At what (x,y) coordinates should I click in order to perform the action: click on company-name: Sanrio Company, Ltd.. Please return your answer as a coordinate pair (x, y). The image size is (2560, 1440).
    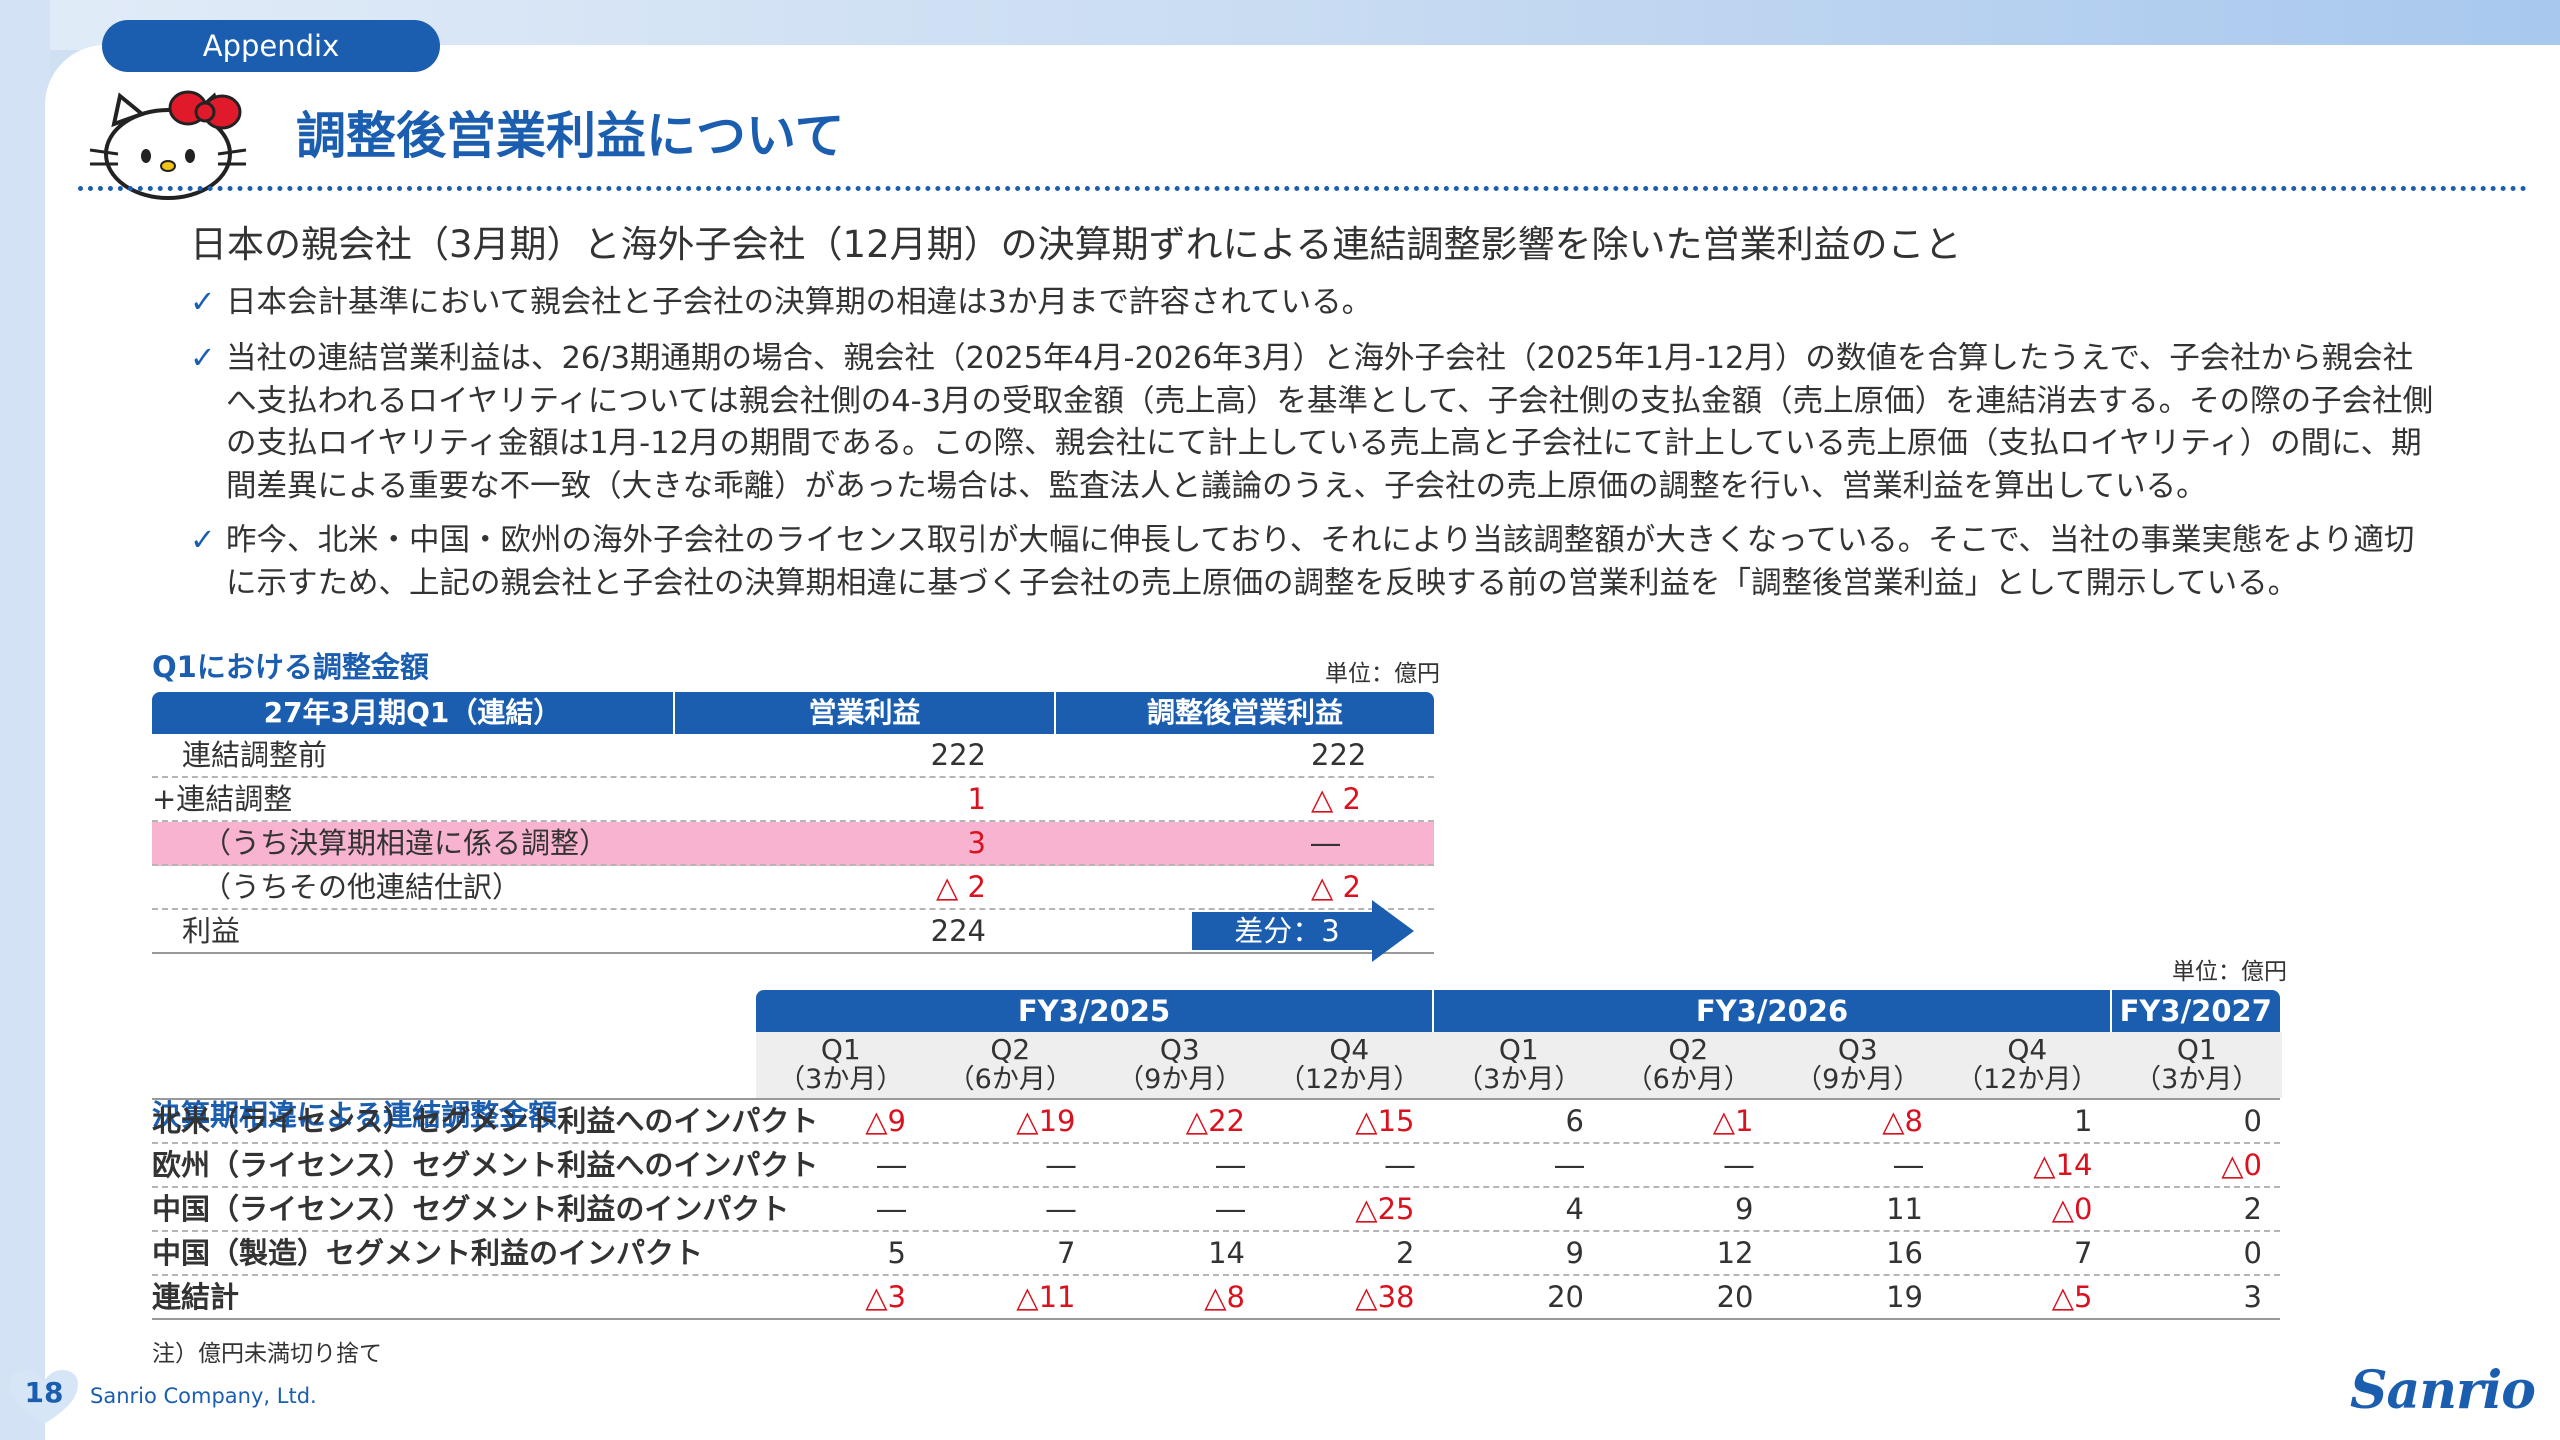
    Looking at the image, I should click on (203, 1396).